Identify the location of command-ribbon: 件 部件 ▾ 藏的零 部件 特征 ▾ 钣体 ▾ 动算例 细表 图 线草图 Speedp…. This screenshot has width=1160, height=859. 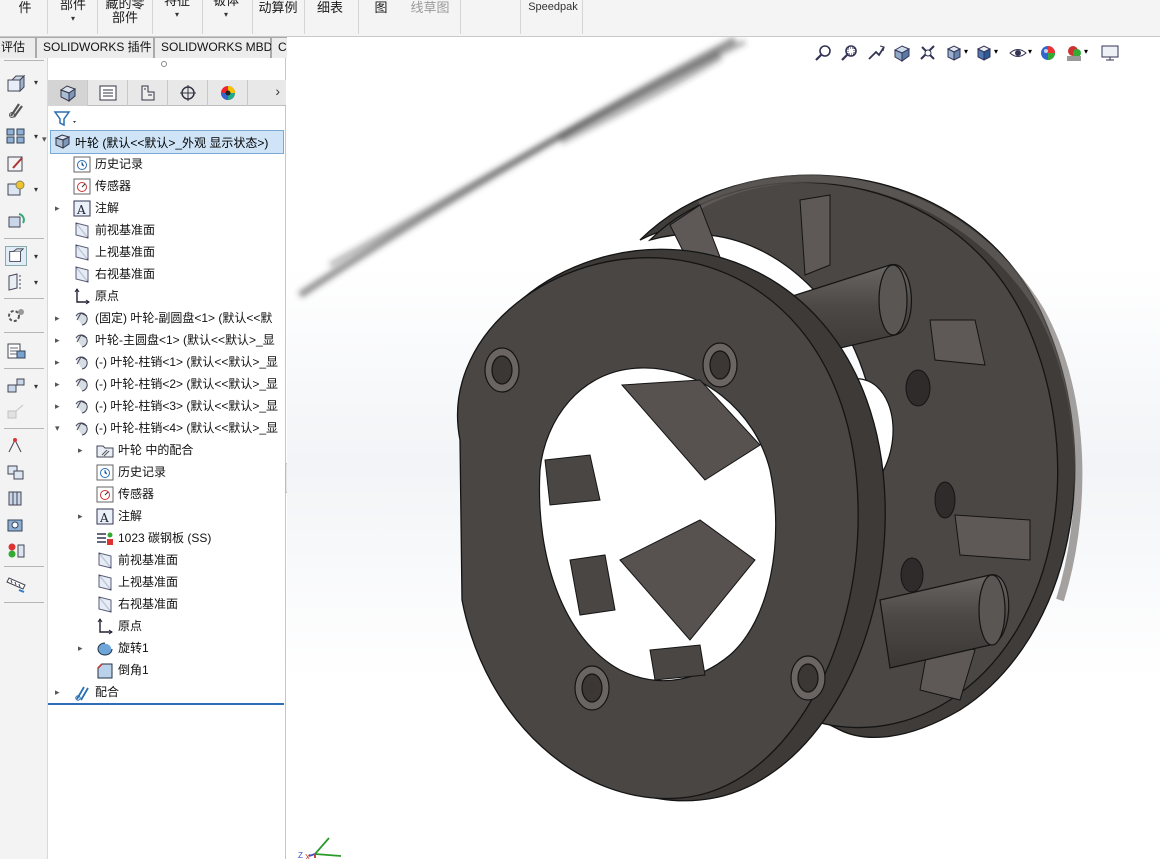
(580, 18).